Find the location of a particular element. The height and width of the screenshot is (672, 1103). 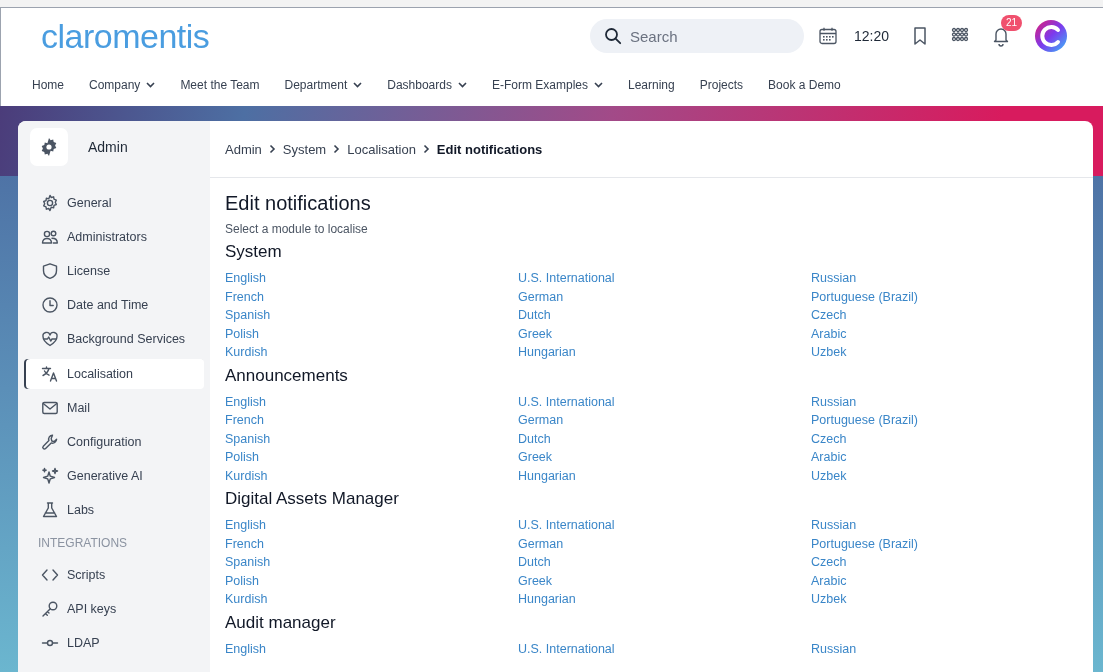

nav-link: Learning is located at coordinates (651, 85).